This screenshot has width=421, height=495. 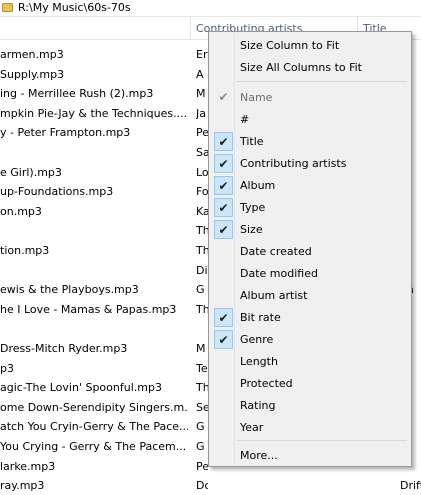 I want to click on menu-item-label: Album, so click(x=258, y=185).